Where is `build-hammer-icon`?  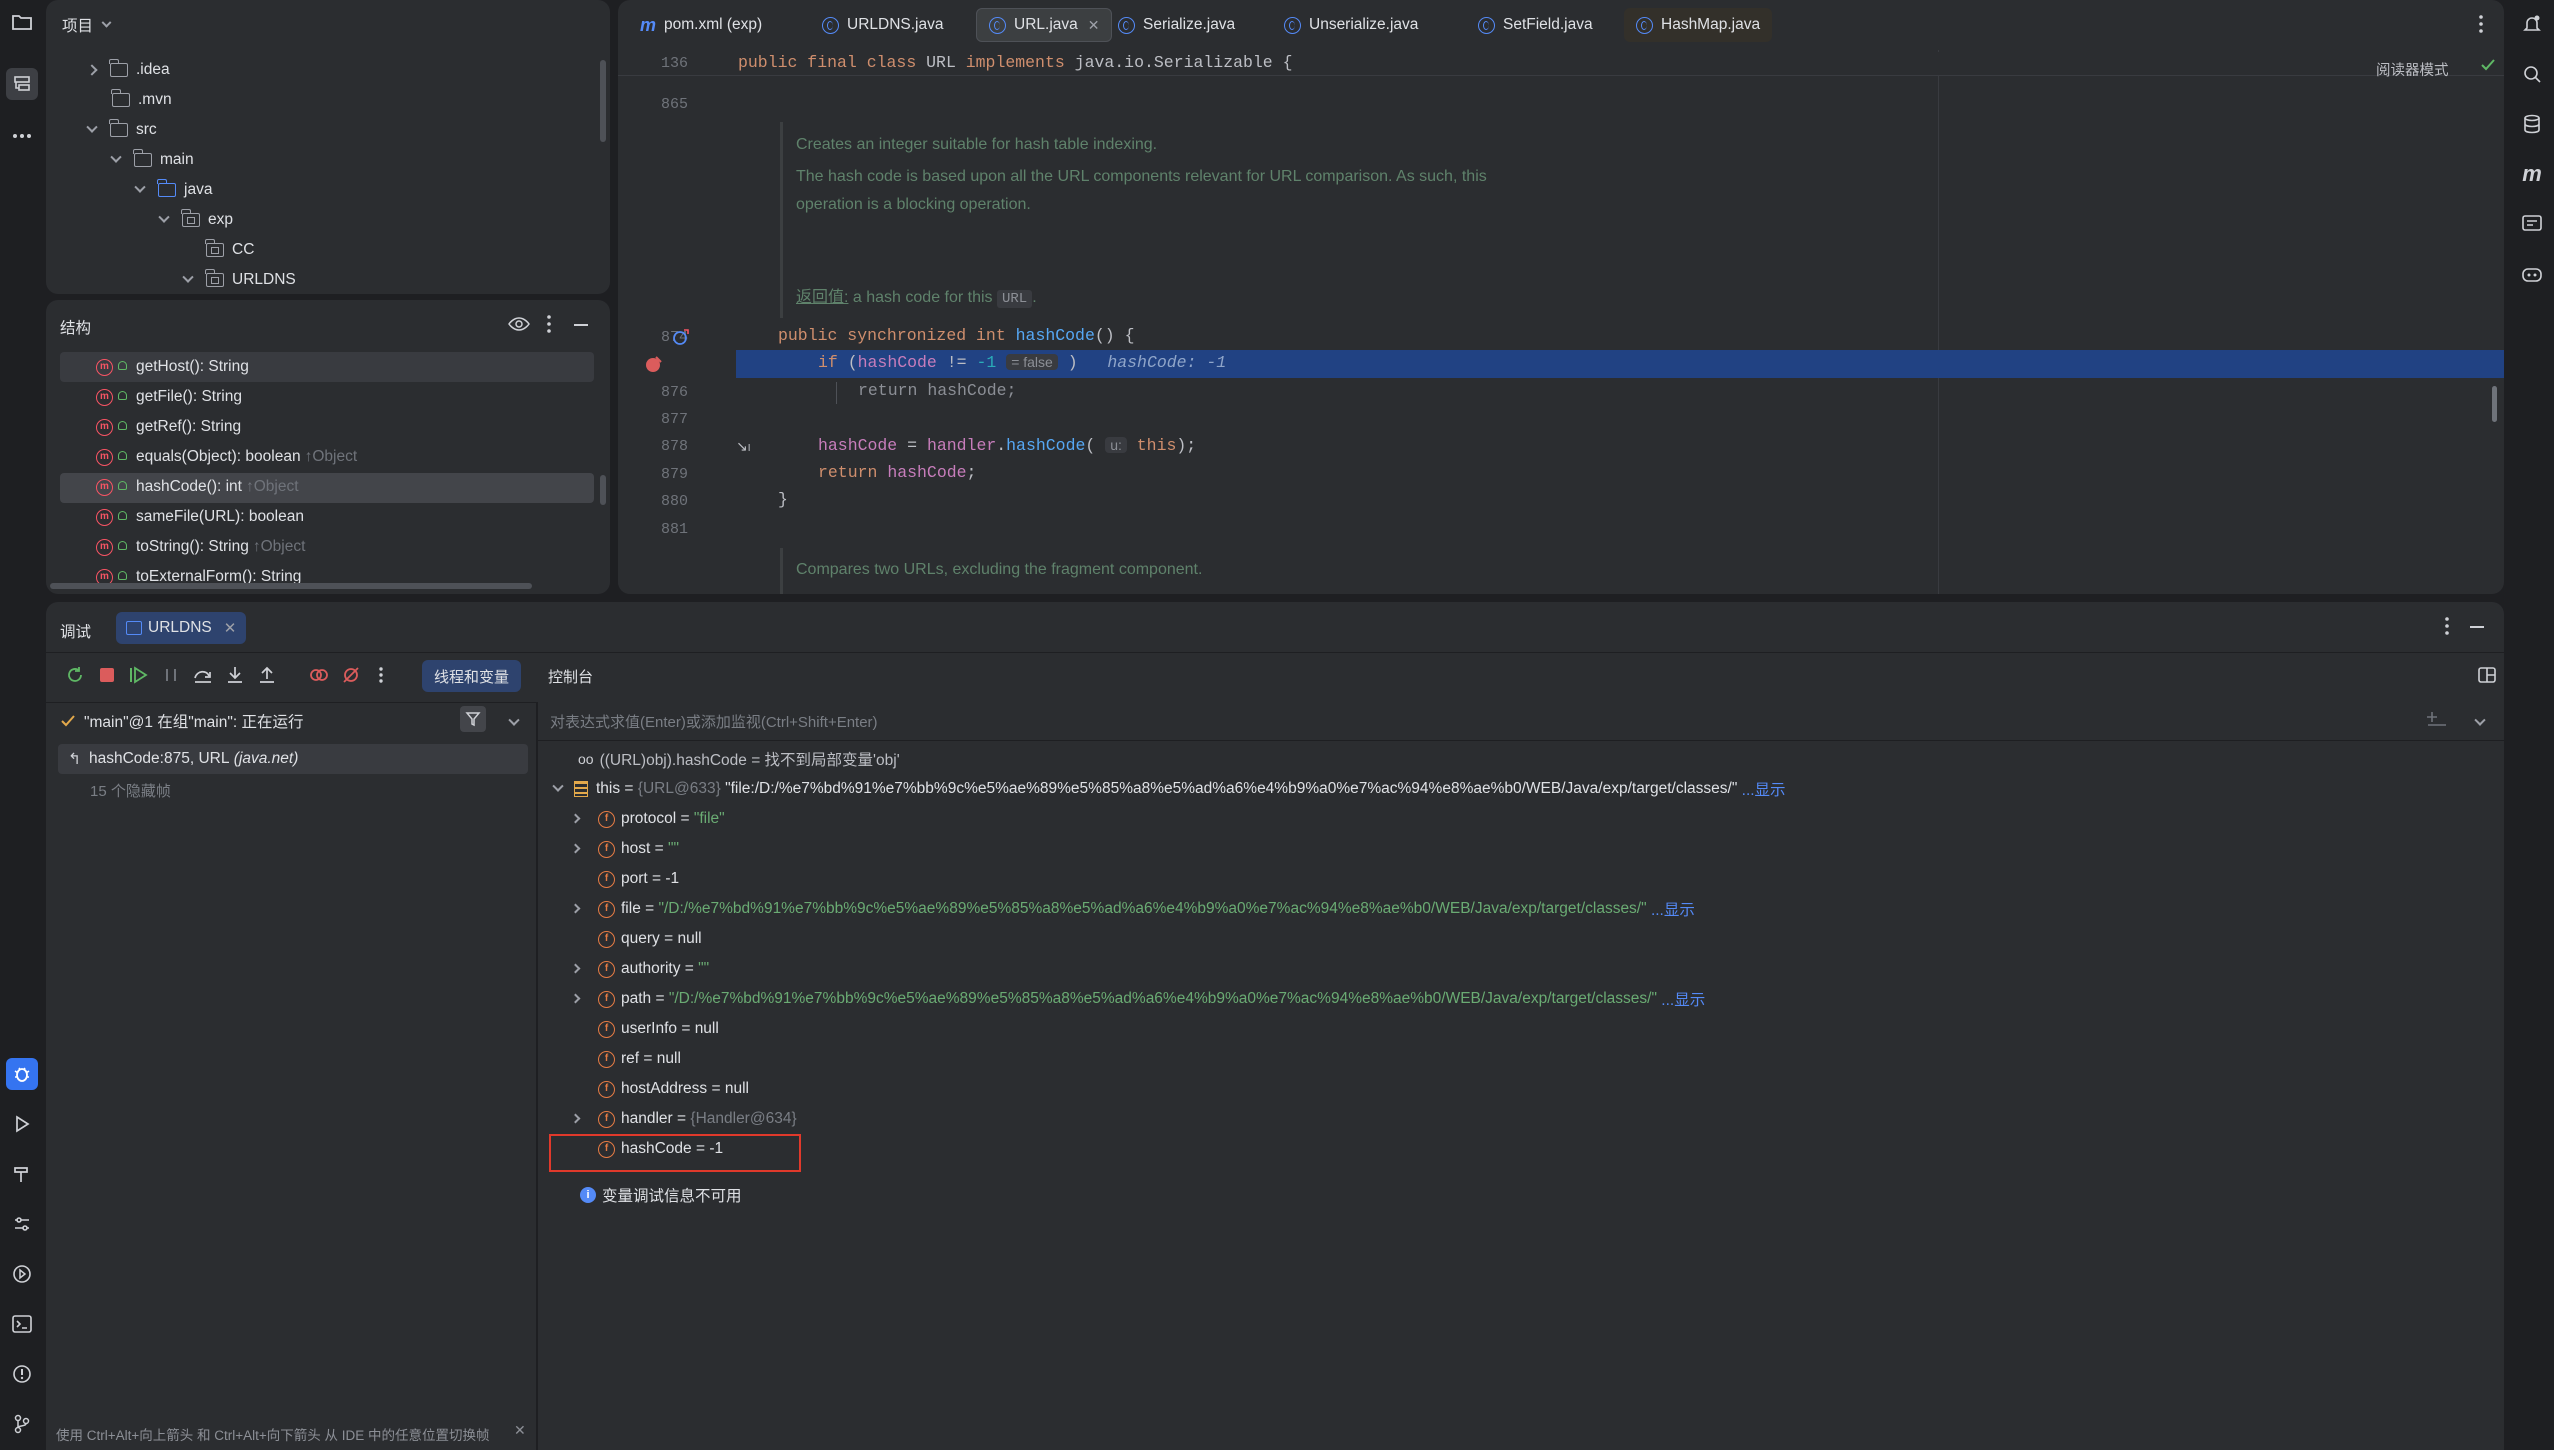 build-hammer-icon is located at coordinates (22, 1174).